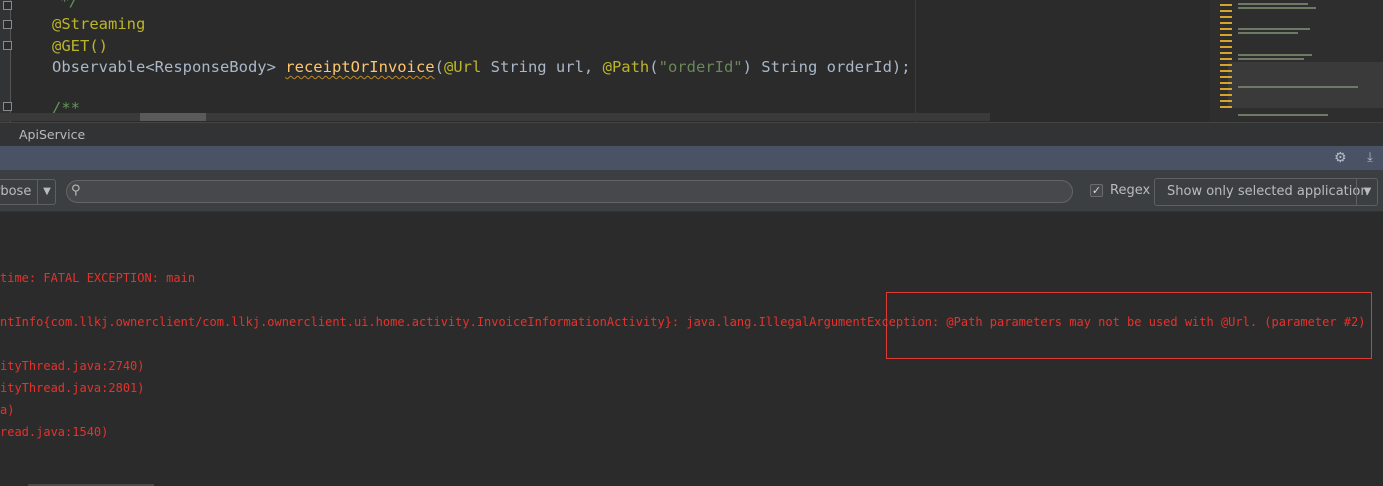  What do you see at coordinates (1305, 85) in the screenshot?
I see `minimap-viewport` at bounding box center [1305, 85].